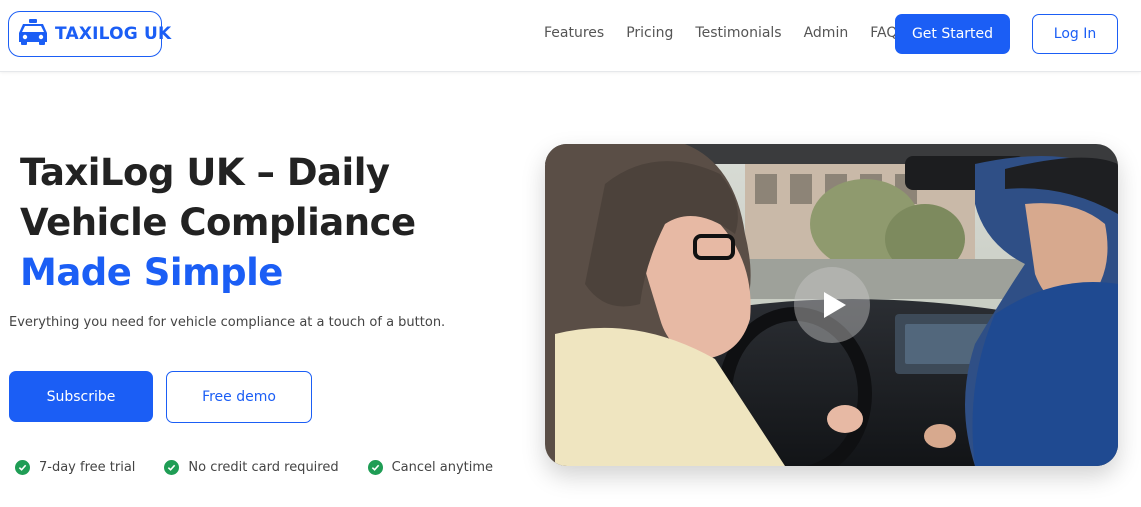  I want to click on perk-item: Cancel anytime, so click(430, 467).